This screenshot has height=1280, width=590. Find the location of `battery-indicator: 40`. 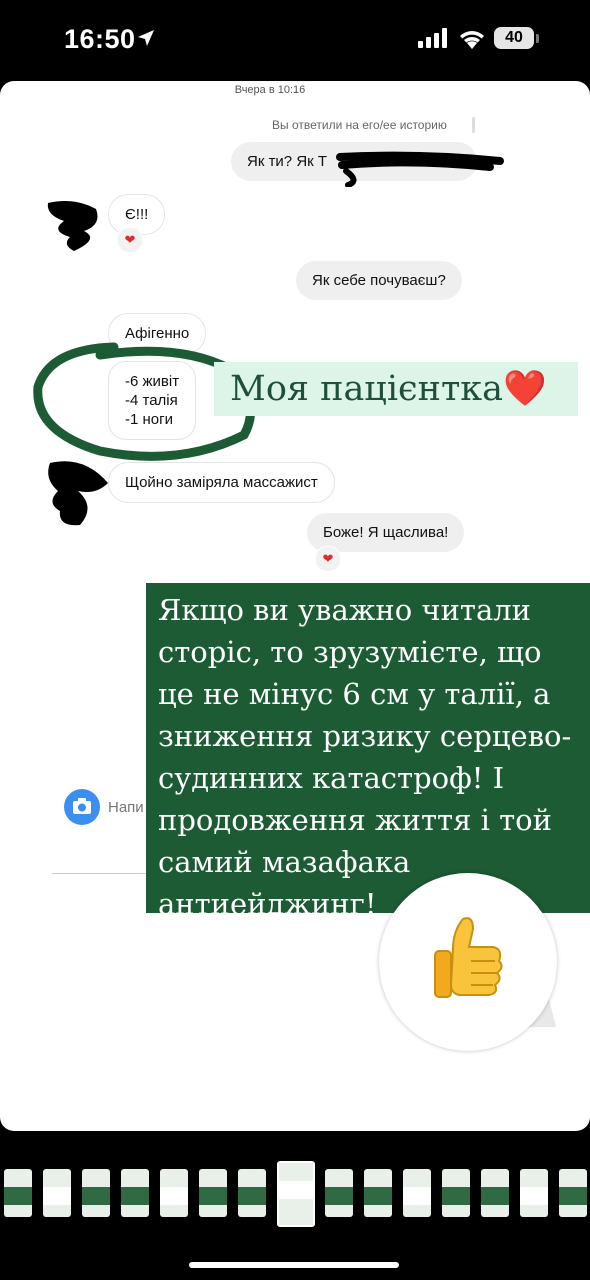

battery-indicator: 40 is located at coordinates (514, 38).